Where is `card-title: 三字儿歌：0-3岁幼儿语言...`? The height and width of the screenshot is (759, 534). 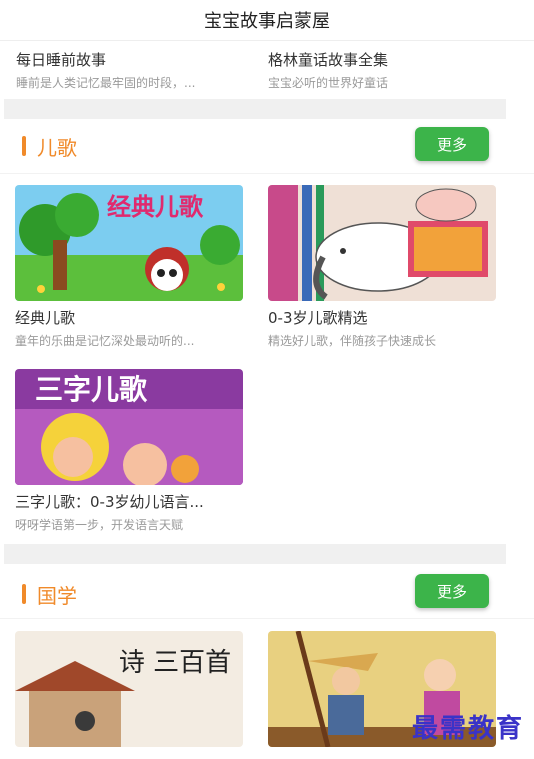 card-title: 三字儿歌：0-3岁幼儿语言... is located at coordinates (109, 502).